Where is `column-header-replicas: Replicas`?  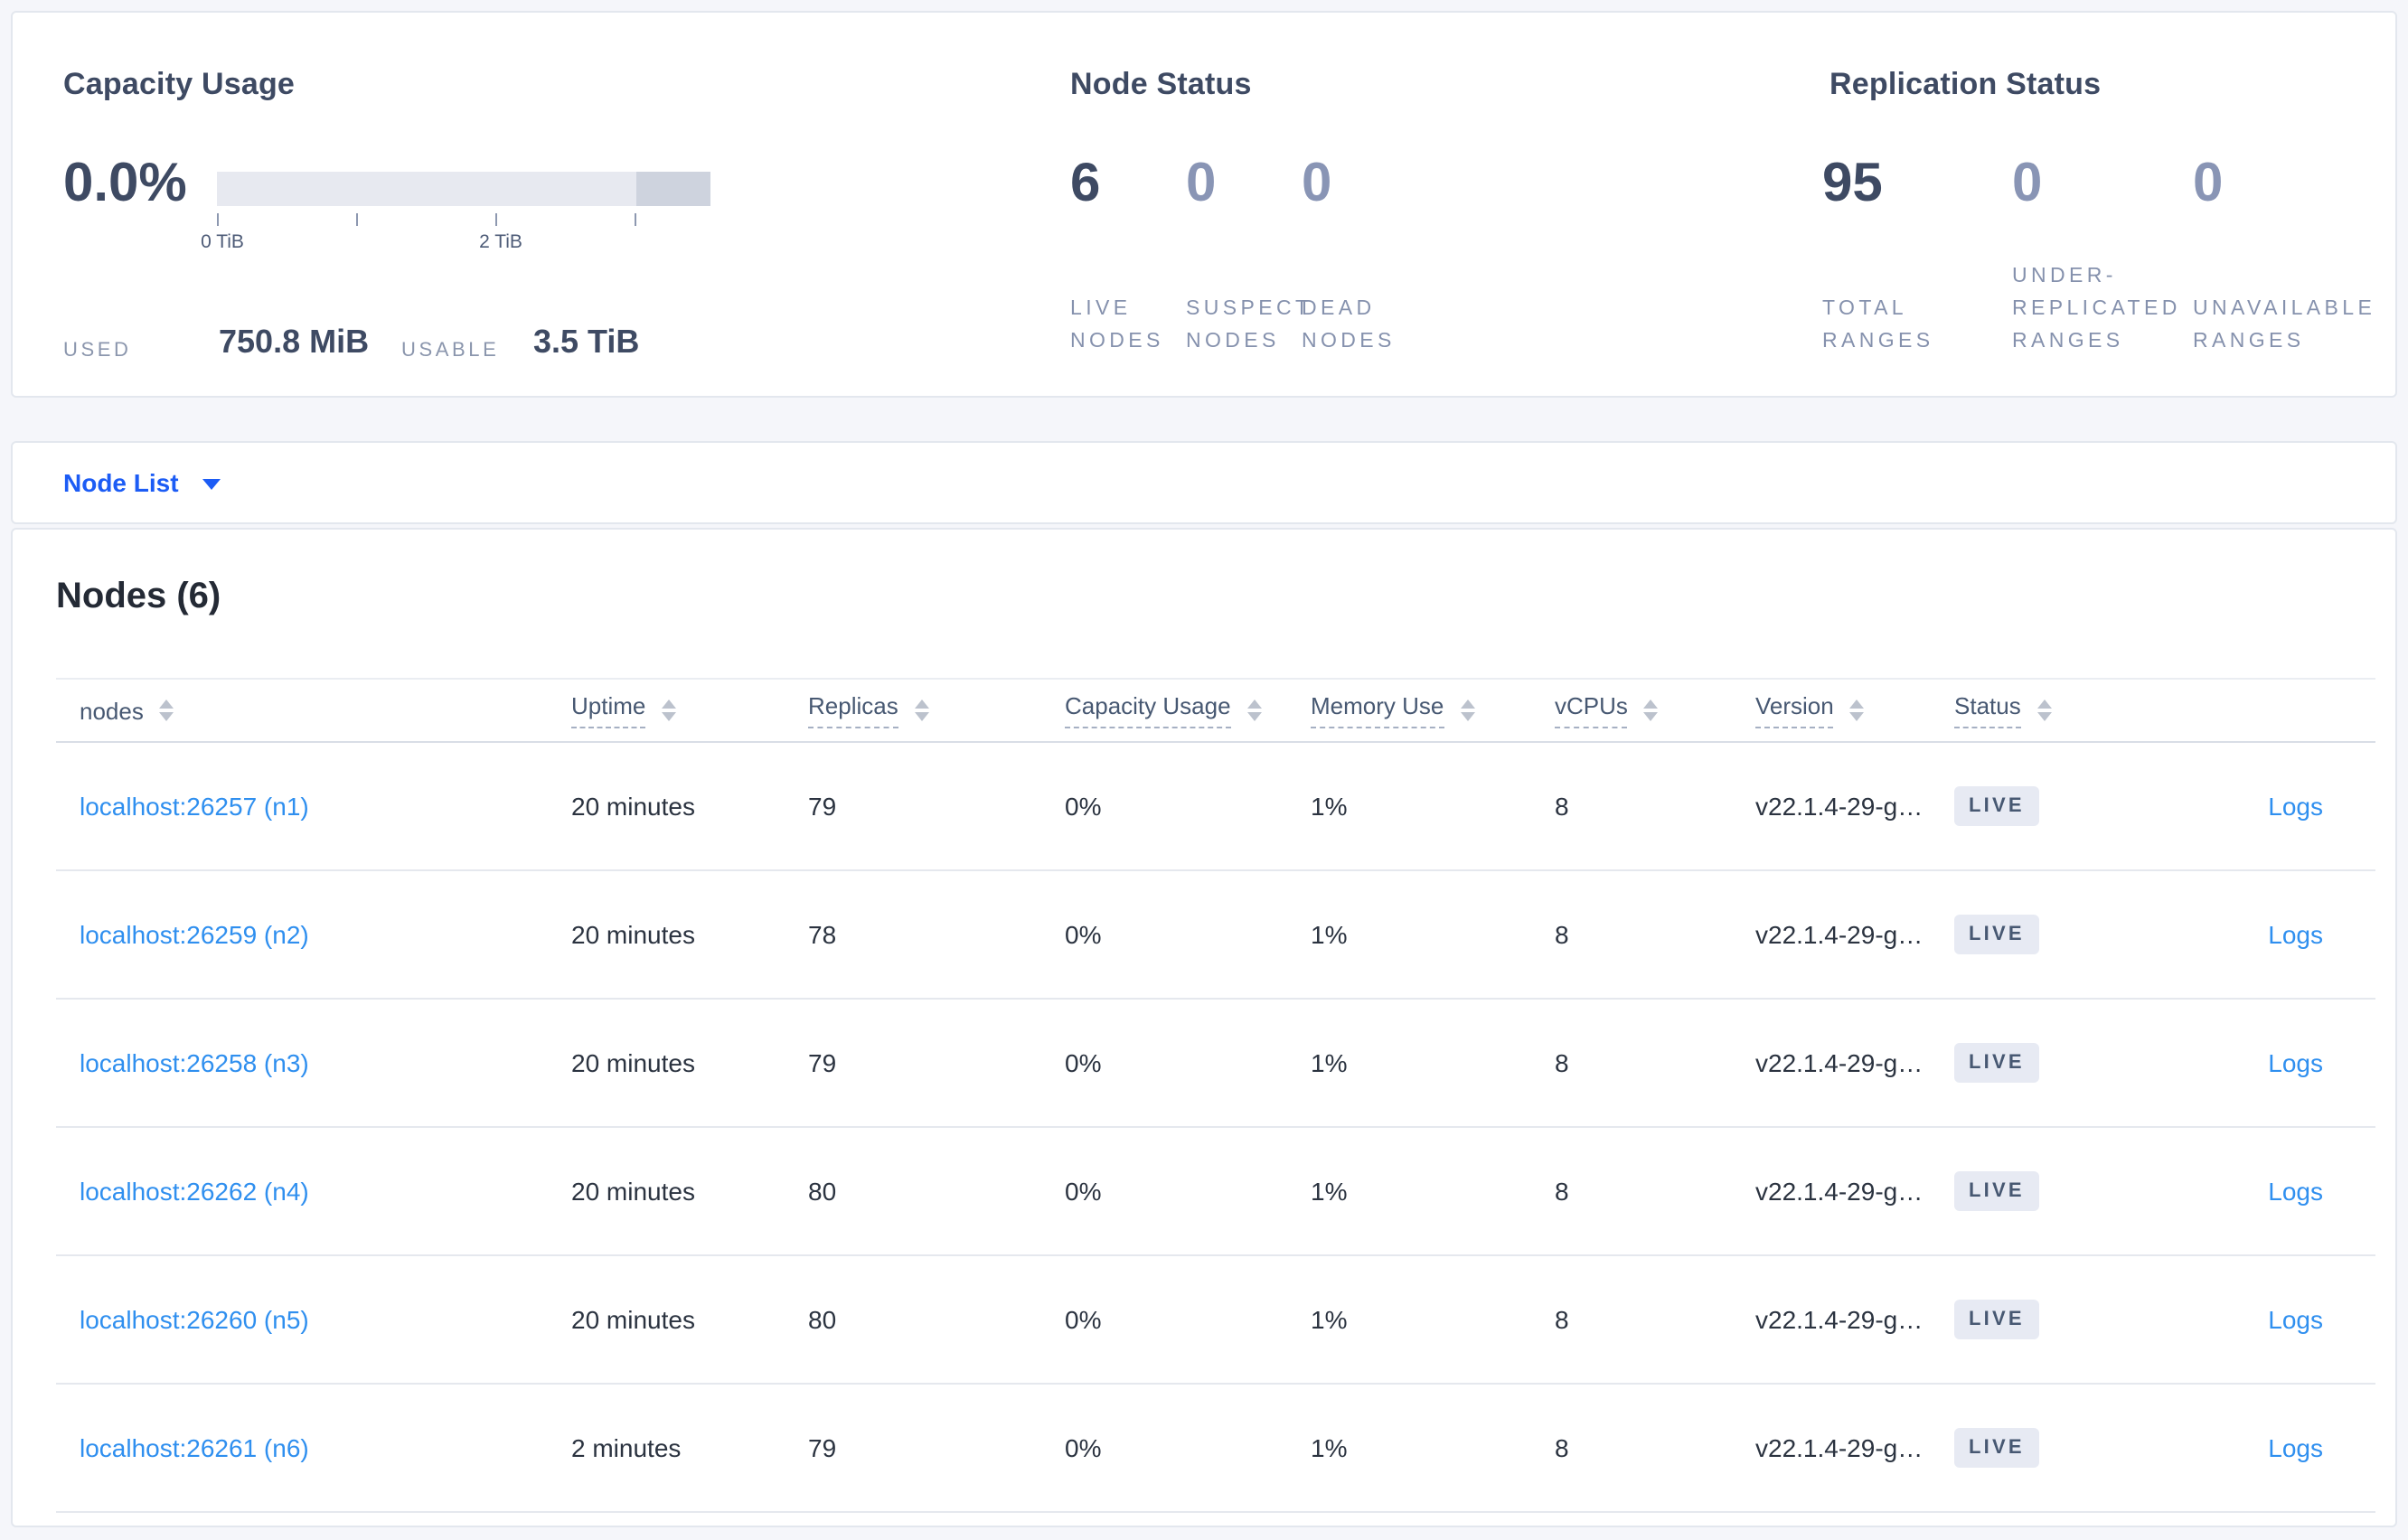
column-header-replicas: Replicas is located at coordinates (936, 710).